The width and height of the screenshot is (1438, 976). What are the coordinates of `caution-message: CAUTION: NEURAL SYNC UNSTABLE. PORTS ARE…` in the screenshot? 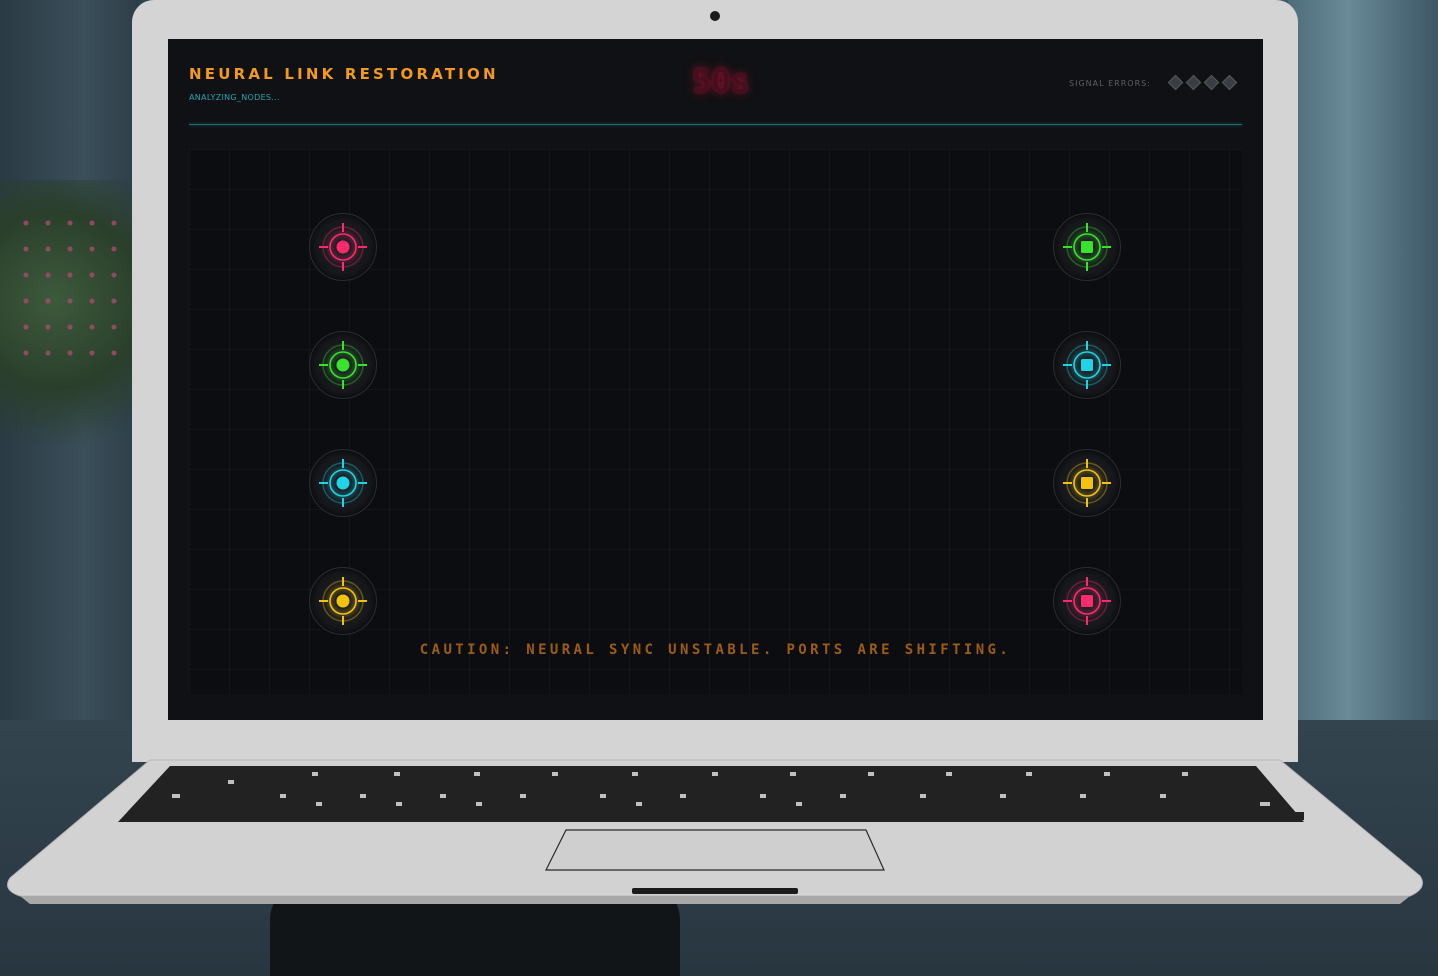 It's located at (715, 650).